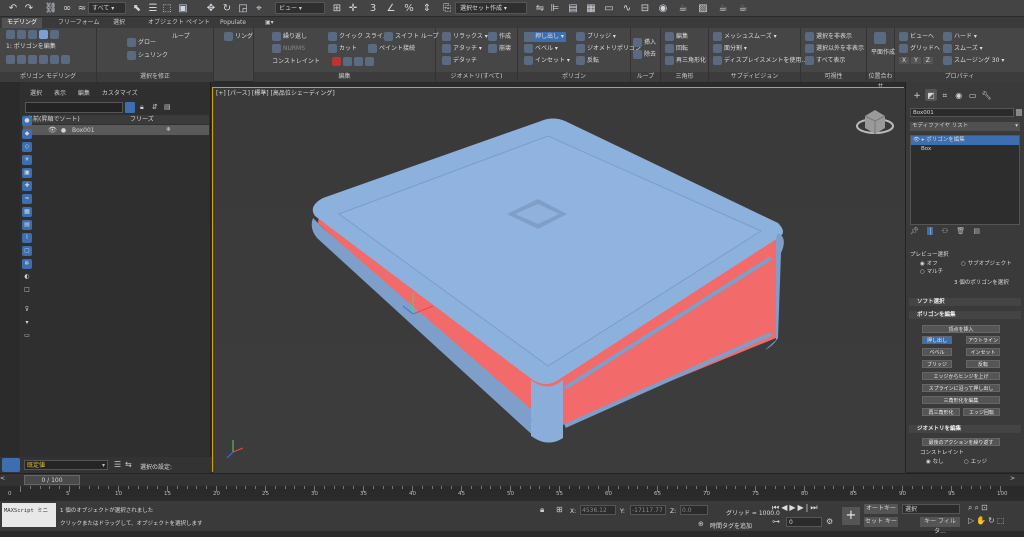 The image size is (1024, 537). Describe the element at coordinates (342, 49) in the screenshot. I see `cut-button: カット` at that location.